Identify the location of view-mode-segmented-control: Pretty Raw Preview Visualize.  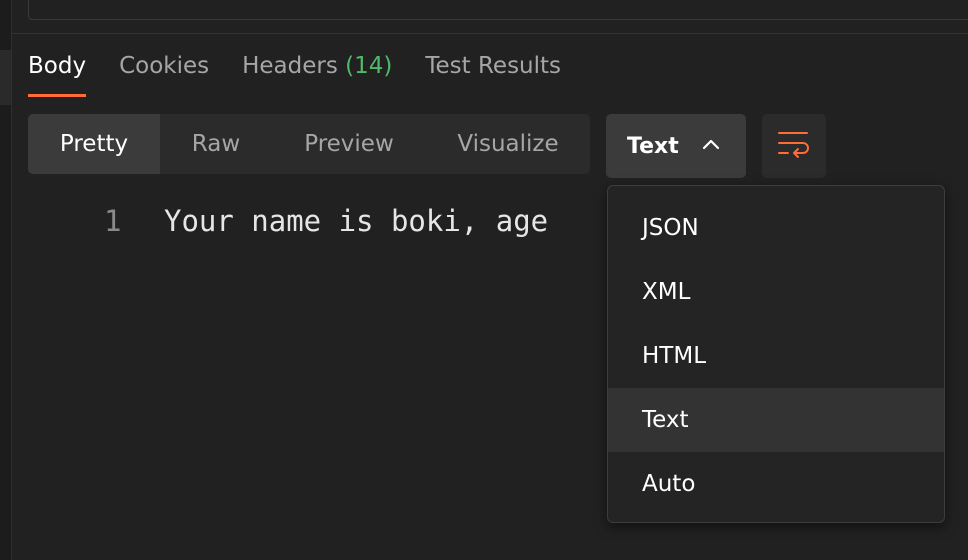
(309, 144).